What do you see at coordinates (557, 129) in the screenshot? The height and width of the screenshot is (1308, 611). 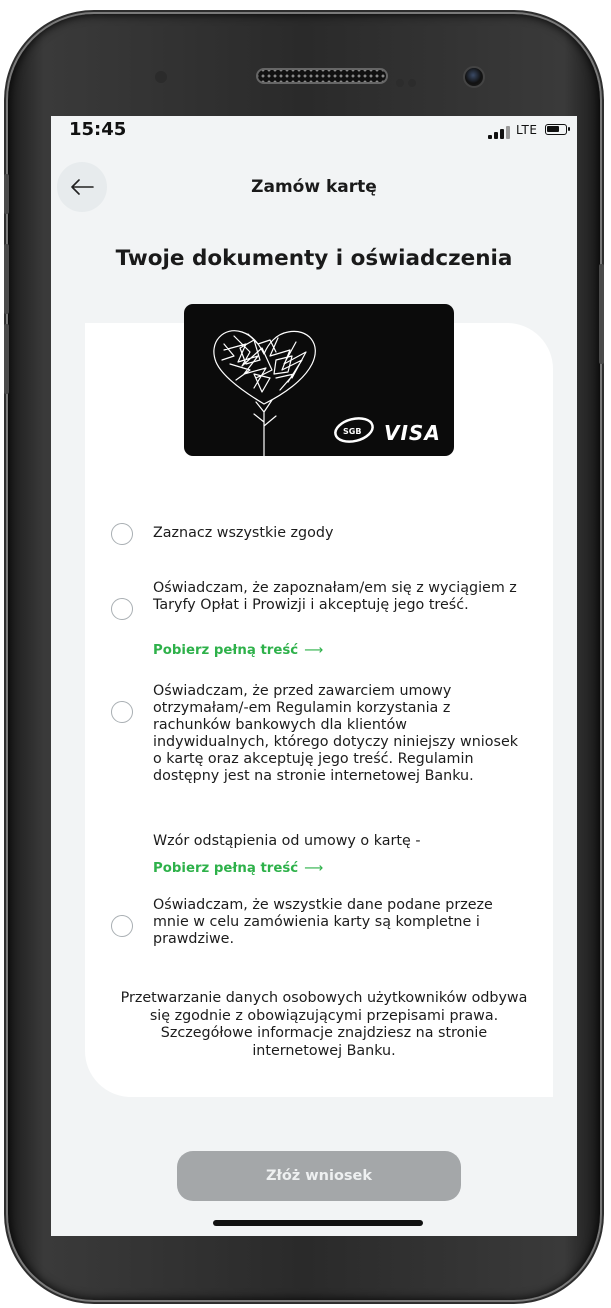 I see `battery-icon` at bounding box center [557, 129].